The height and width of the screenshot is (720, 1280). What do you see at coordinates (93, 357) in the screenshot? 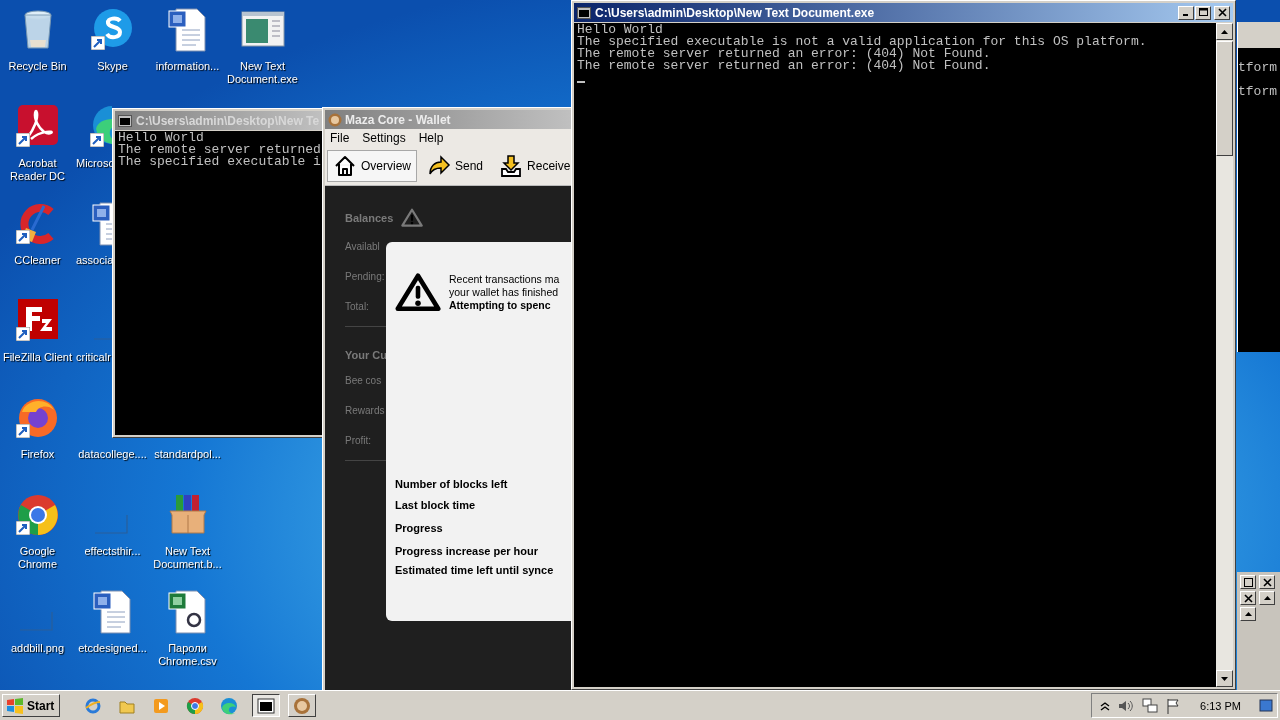
I see `desktop-icon-label: criticalr` at bounding box center [93, 357].